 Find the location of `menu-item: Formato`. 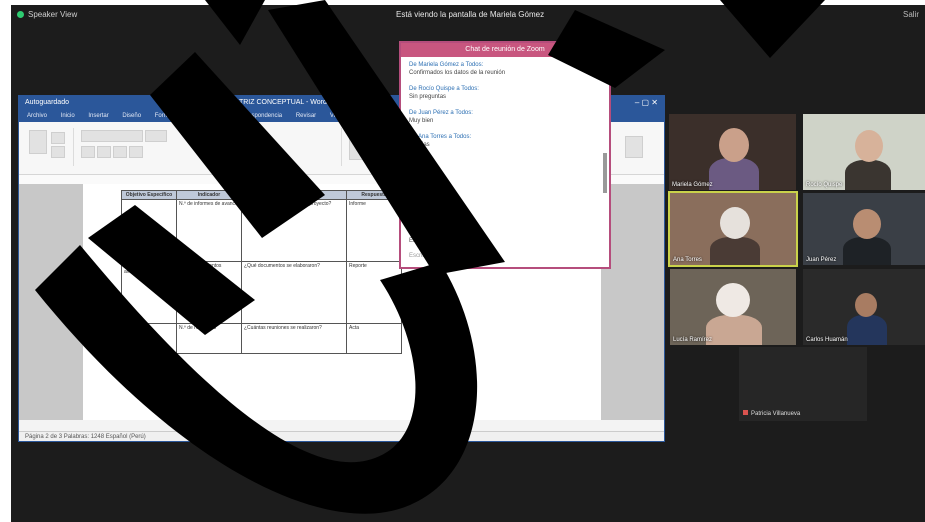

menu-item: Formato is located at coordinates (166, 116).